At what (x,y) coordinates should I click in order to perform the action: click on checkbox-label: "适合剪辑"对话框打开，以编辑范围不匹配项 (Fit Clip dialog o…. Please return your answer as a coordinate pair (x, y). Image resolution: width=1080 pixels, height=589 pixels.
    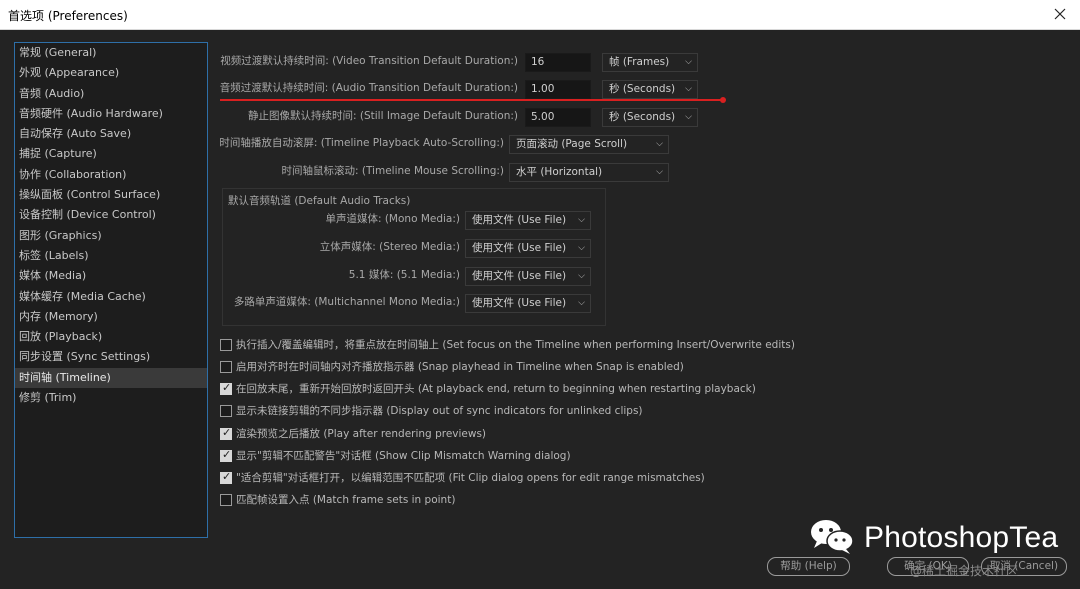
    Looking at the image, I should click on (470, 478).